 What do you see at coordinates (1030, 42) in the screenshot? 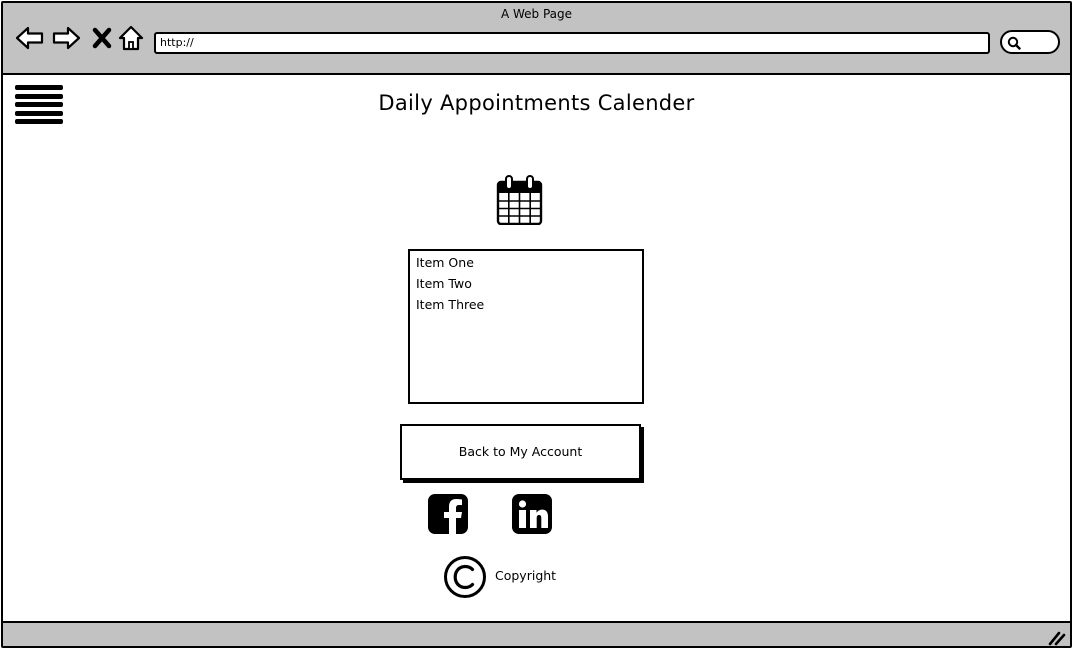
I see `browser-search-field` at bounding box center [1030, 42].